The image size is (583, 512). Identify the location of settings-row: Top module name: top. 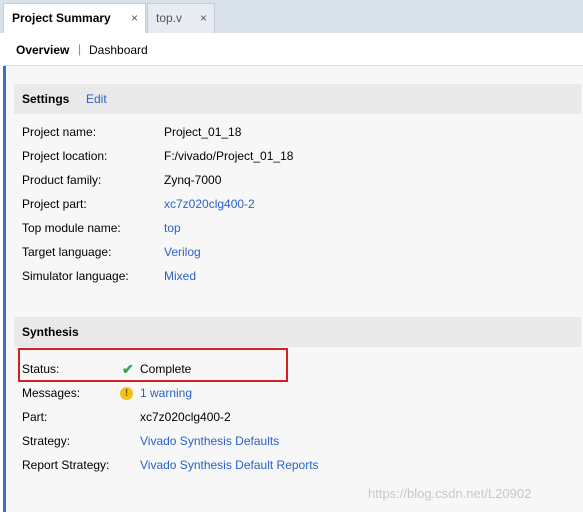
(292, 230).